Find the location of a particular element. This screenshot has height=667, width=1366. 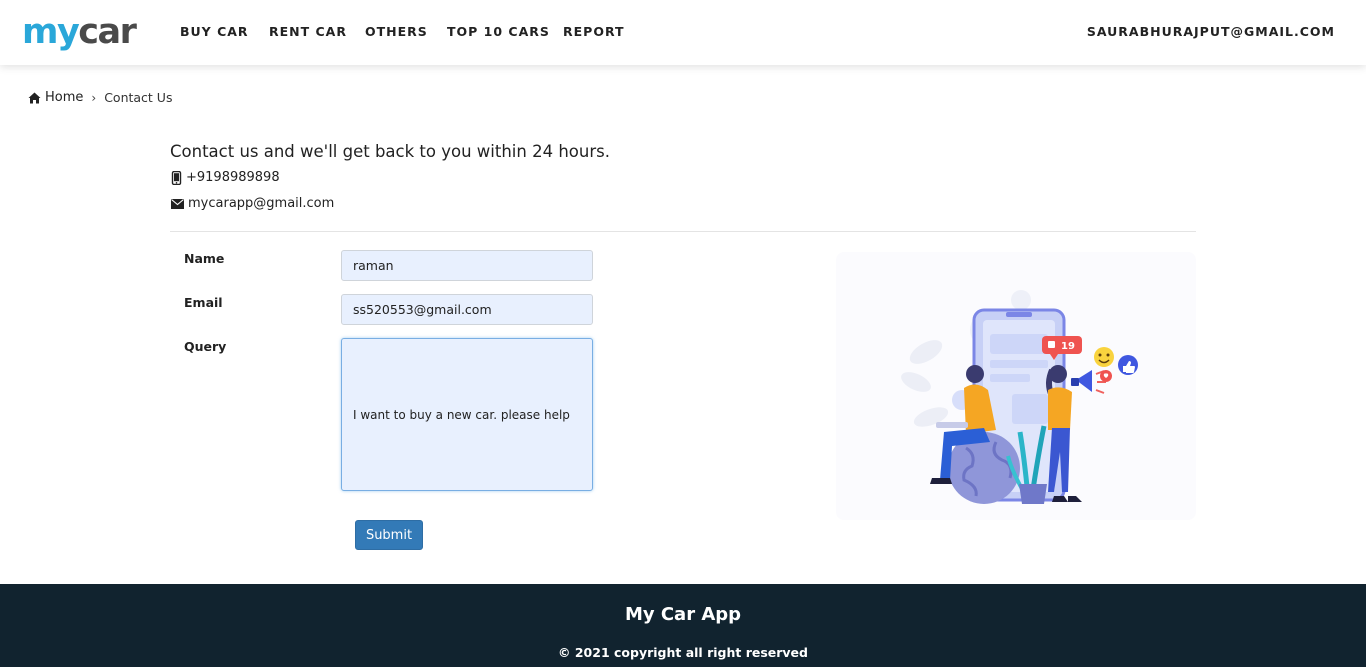

nav-buy-car: BUY CAR is located at coordinates (214, 31).